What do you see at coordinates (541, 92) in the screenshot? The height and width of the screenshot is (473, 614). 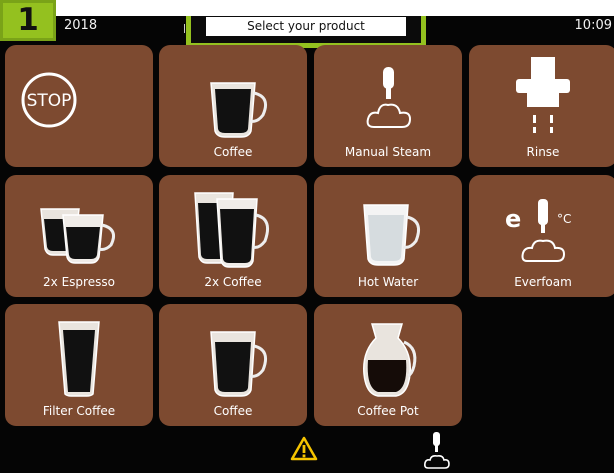 I see `rinse-icon` at bounding box center [541, 92].